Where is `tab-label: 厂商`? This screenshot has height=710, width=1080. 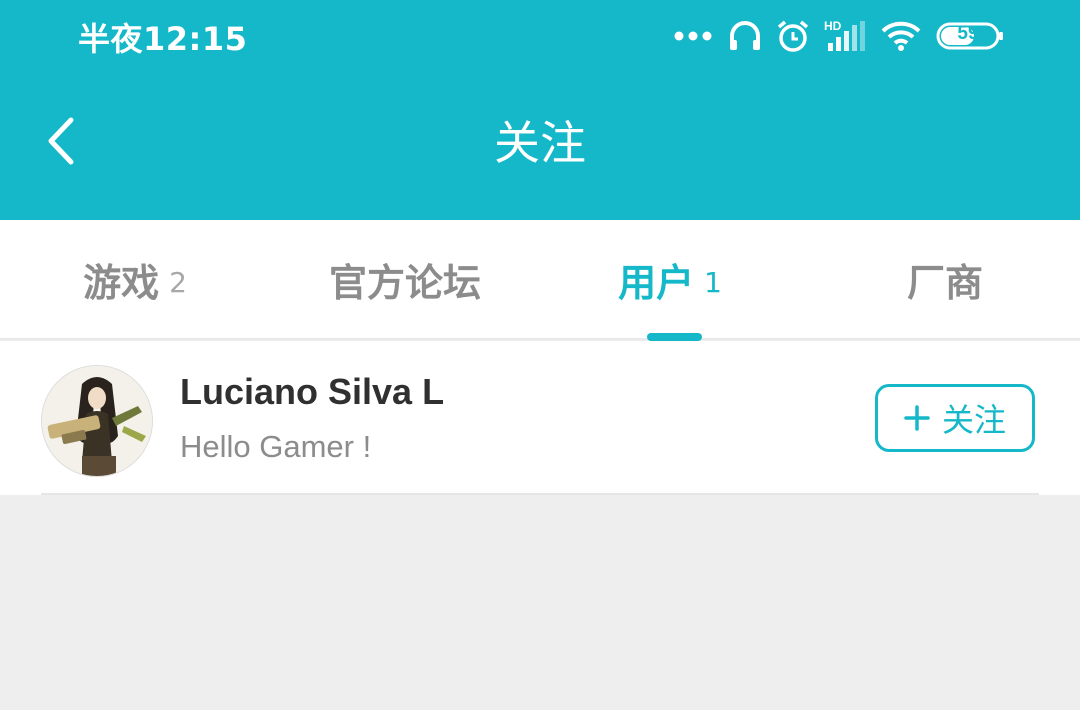 tab-label: 厂商 is located at coordinates (944, 282).